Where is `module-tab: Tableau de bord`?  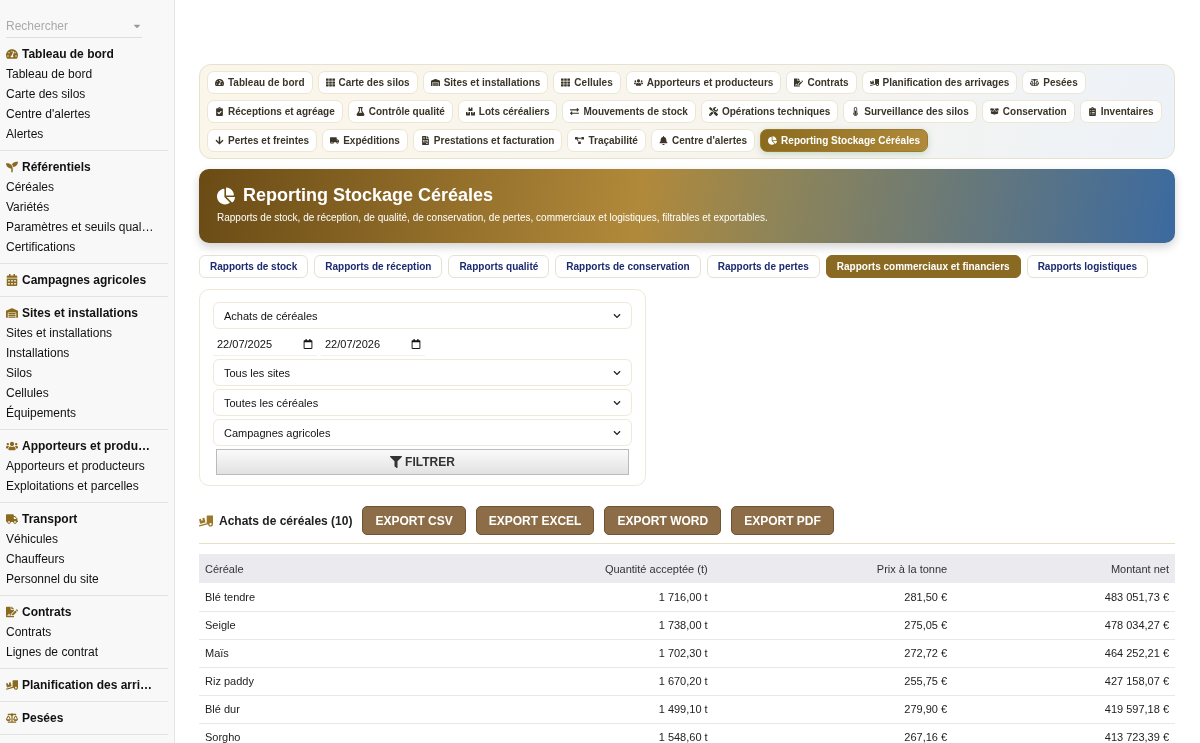 module-tab: Tableau de bord is located at coordinates (260, 82).